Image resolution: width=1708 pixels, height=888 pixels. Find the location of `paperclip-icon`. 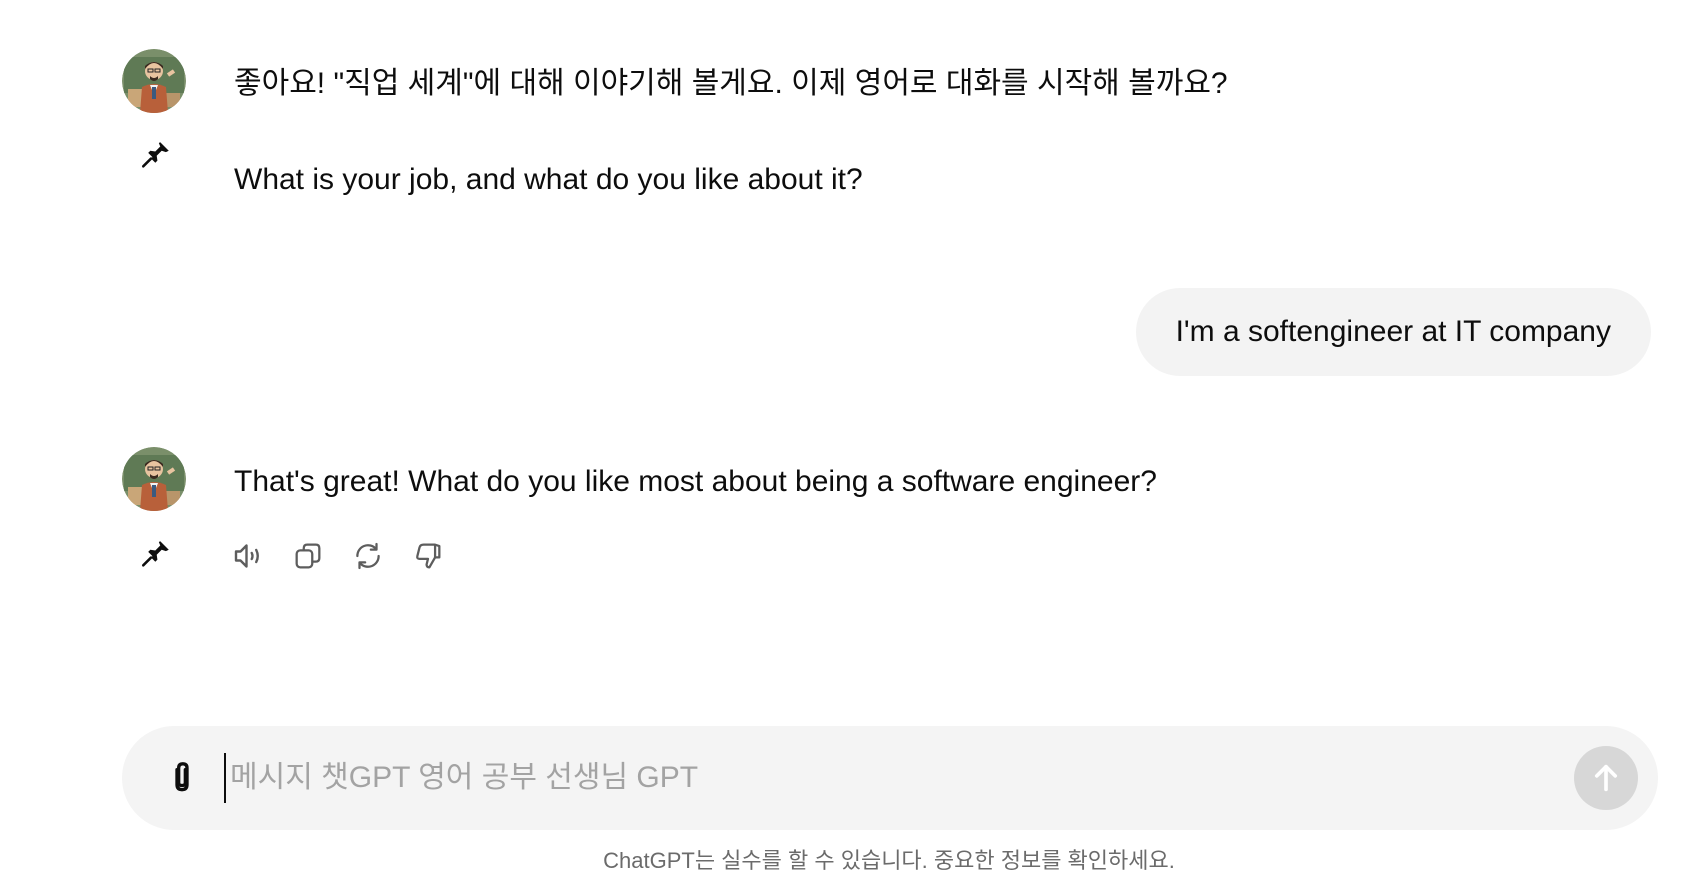

paperclip-icon is located at coordinates (182, 778).